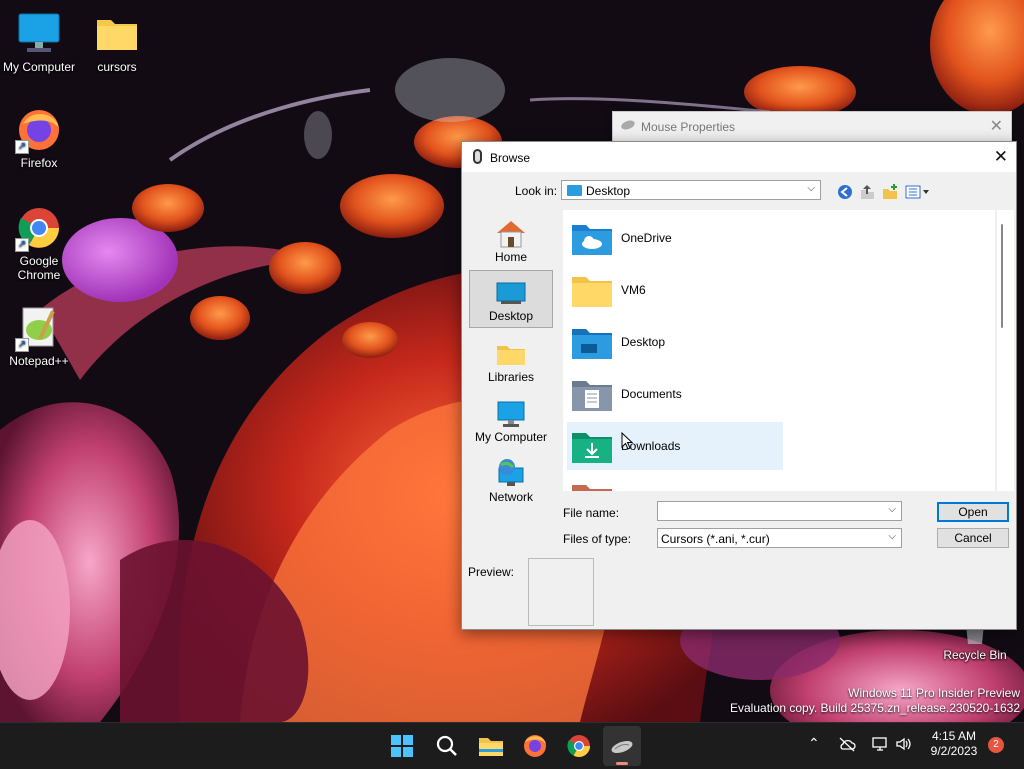 The height and width of the screenshot is (769, 1024). Describe the element at coordinates (934, 693) in the screenshot. I see `watermark-line-1: Windows 11 Pro Insider Preview` at that location.